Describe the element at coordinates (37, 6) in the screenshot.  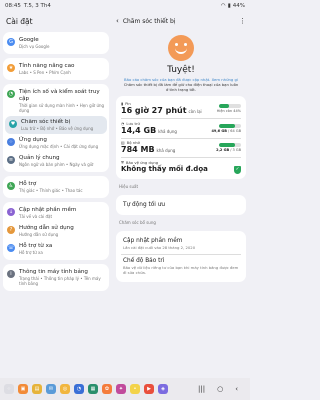
I see `status-date: T.5, 3 Th4` at that location.